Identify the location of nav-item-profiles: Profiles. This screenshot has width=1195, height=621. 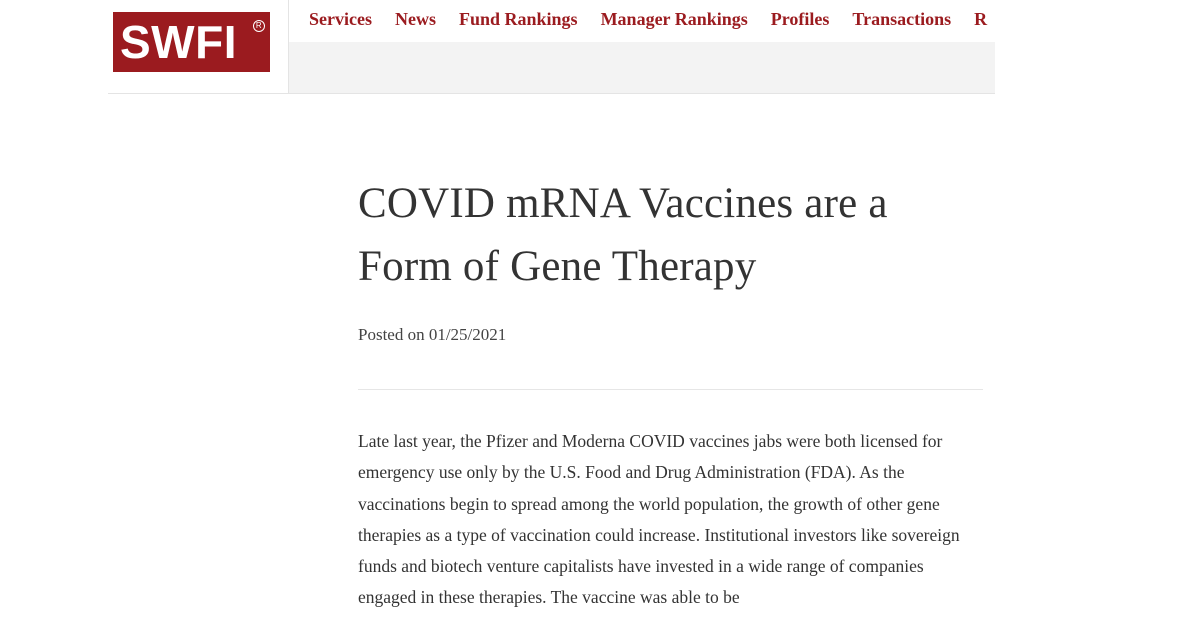
(800, 19).